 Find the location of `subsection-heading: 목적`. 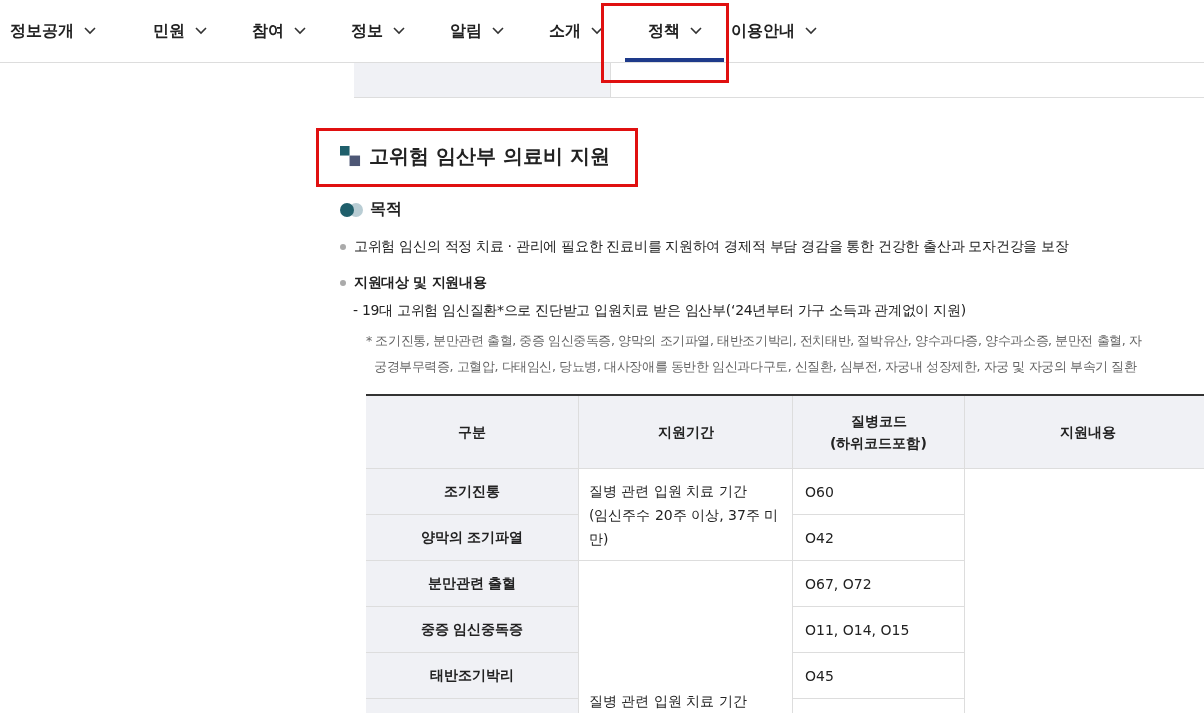

subsection-heading: 목적 is located at coordinates (386, 209).